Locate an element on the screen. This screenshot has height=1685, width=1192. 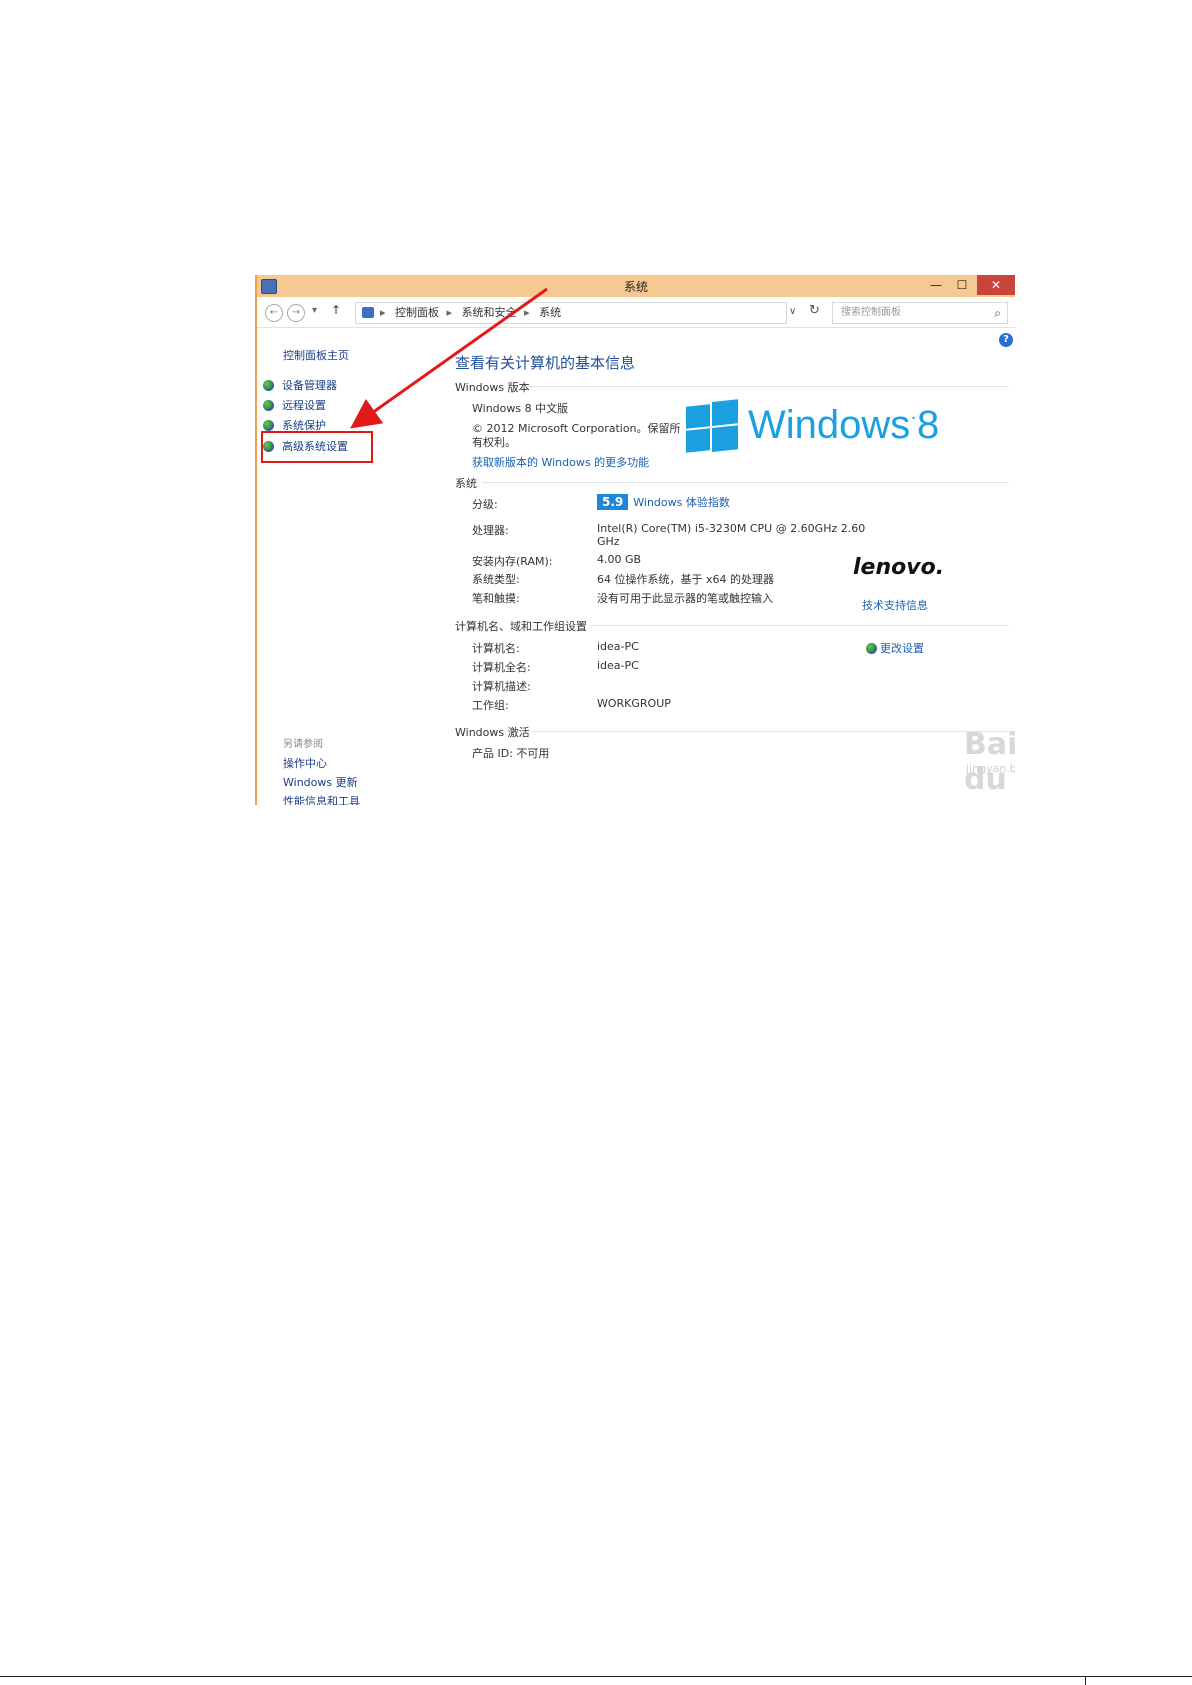
breadcrumb-item: 控制面板 is located at coordinates (417, 312).